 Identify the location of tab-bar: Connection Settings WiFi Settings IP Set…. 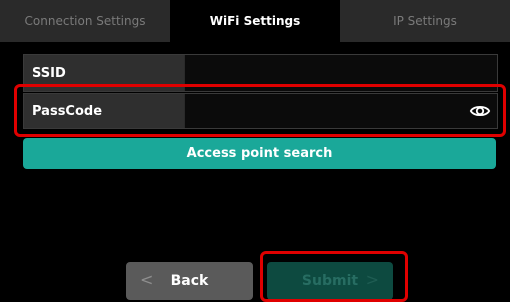
(255, 21).